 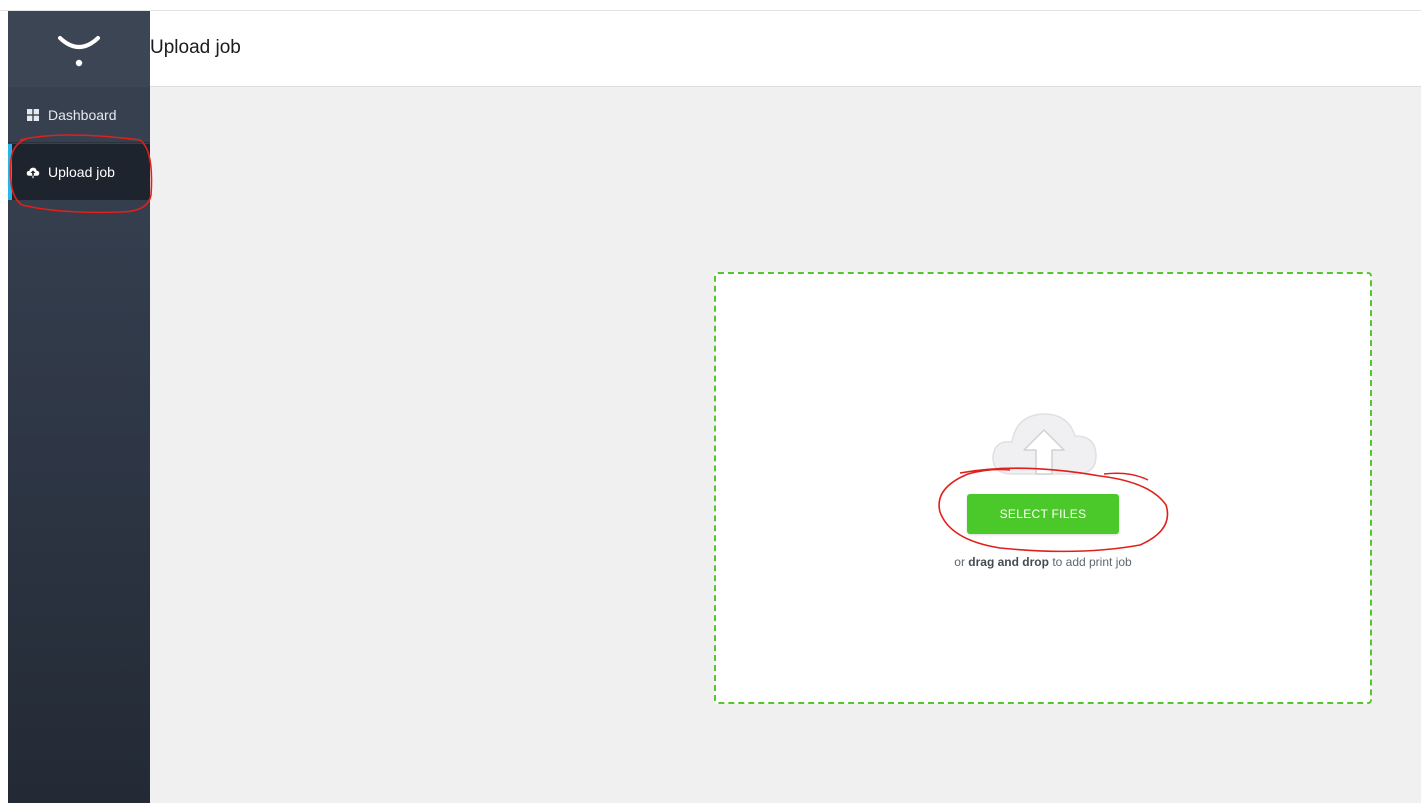 What do you see at coordinates (710, 5) in the screenshot?
I see `top-border` at bounding box center [710, 5].